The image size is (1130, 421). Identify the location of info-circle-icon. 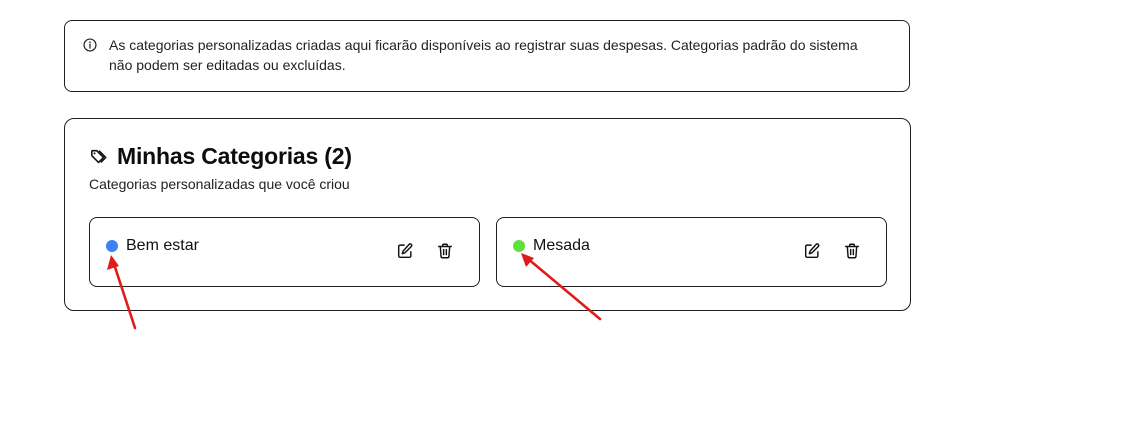
(90, 45).